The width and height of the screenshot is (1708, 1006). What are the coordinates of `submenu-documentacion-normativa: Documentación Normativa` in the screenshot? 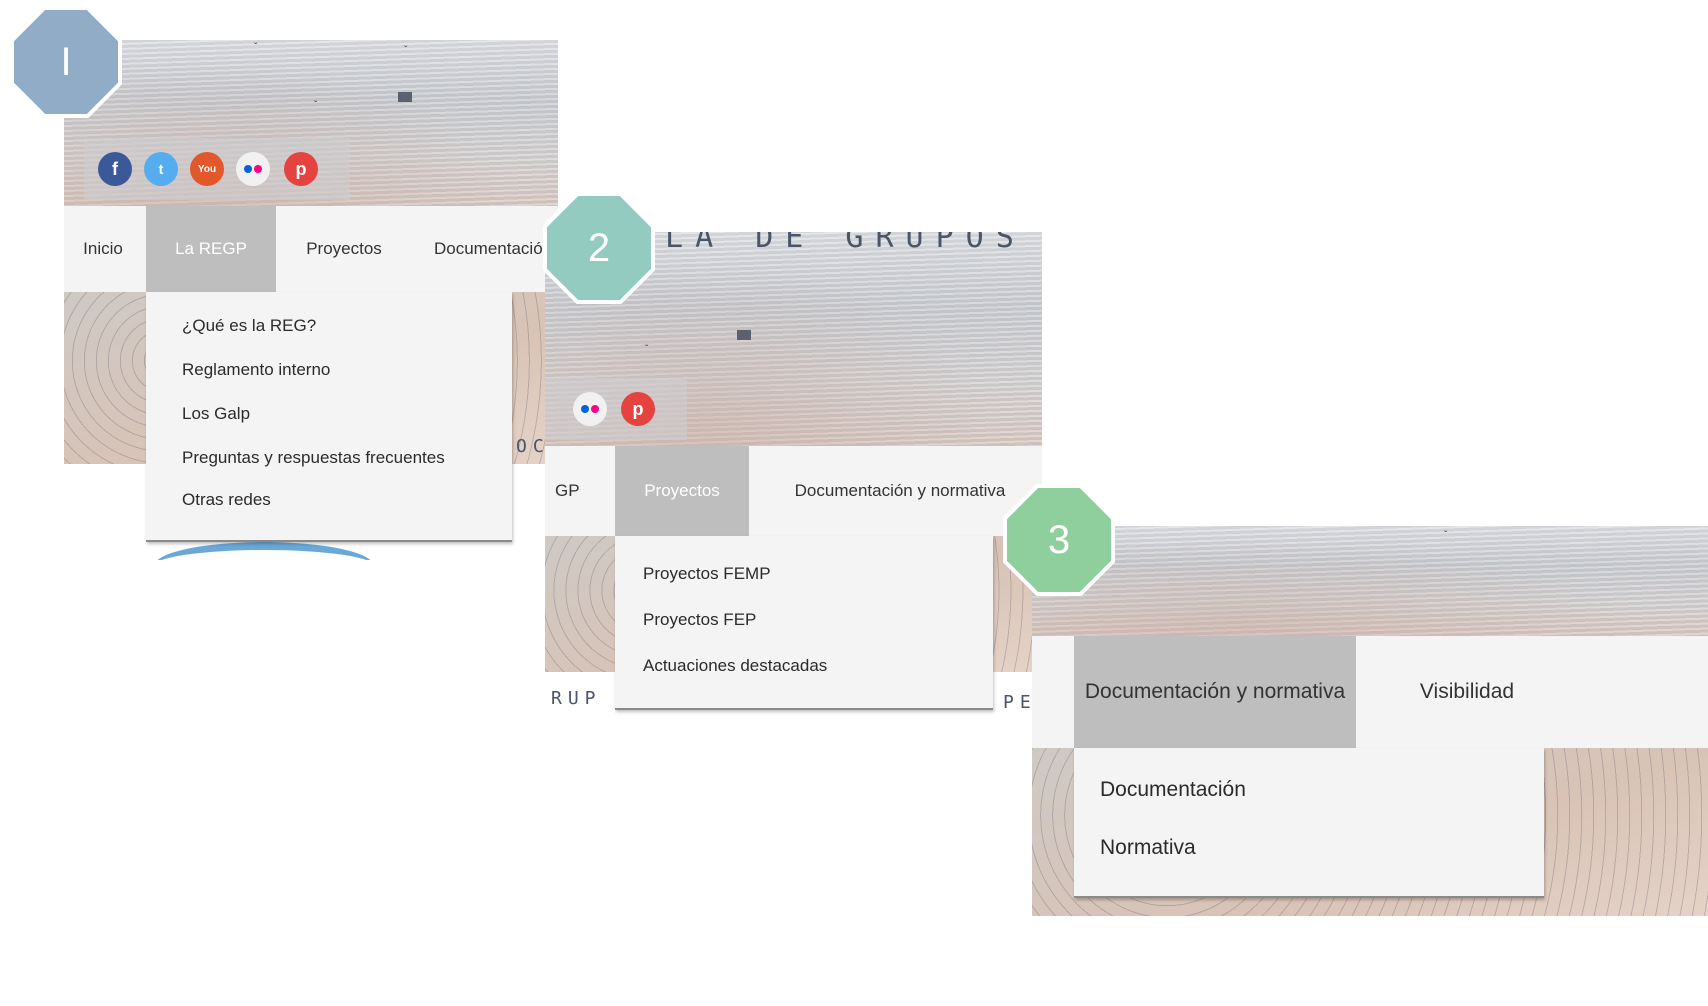 It's located at (1309, 823).